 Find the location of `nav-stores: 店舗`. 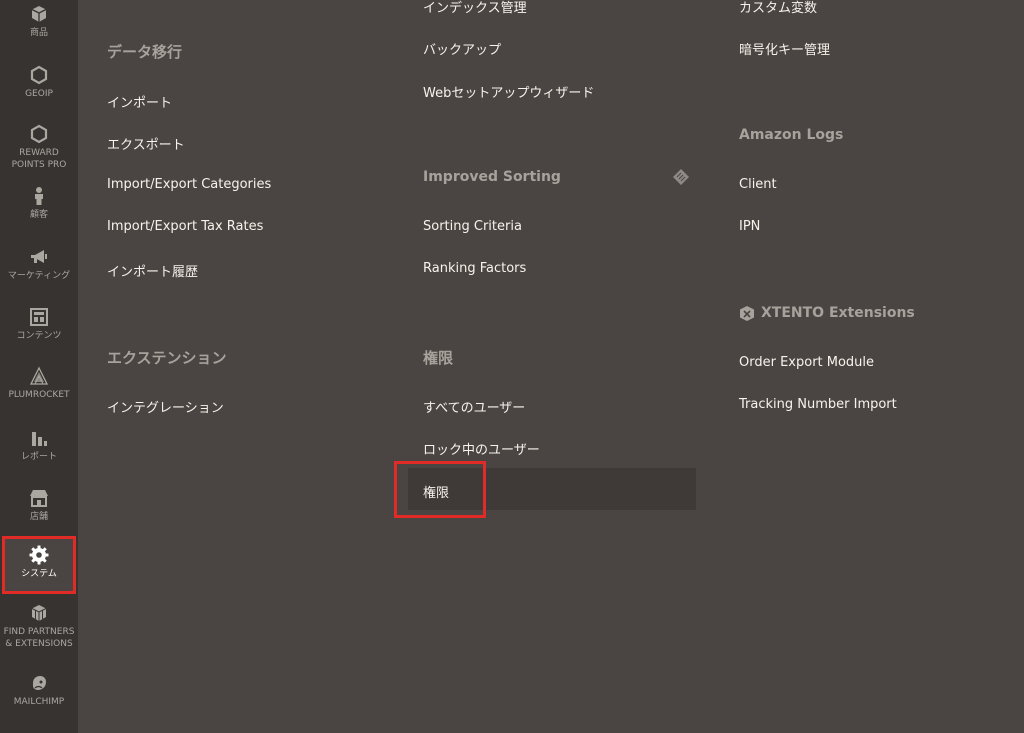

nav-stores: 店舗 is located at coordinates (39, 505).